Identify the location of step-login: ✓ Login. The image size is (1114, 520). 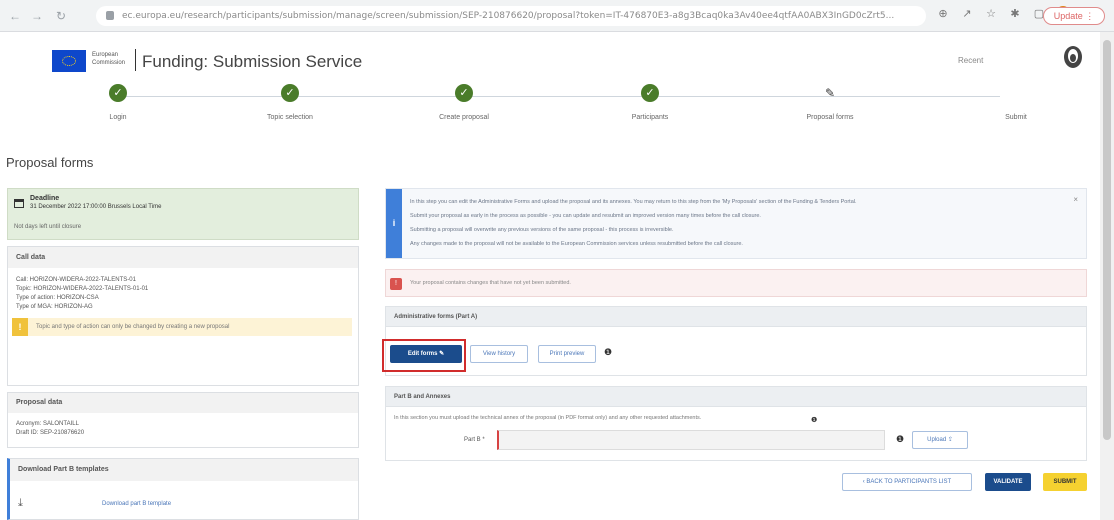
(118, 102).